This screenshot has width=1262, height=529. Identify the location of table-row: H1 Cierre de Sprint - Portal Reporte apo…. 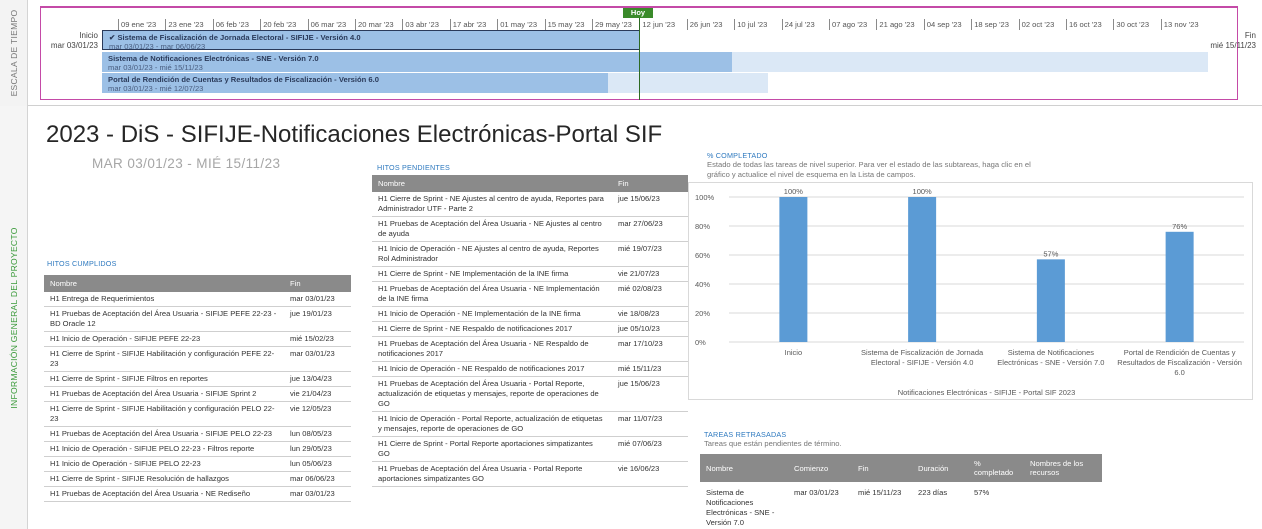
(530, 449).